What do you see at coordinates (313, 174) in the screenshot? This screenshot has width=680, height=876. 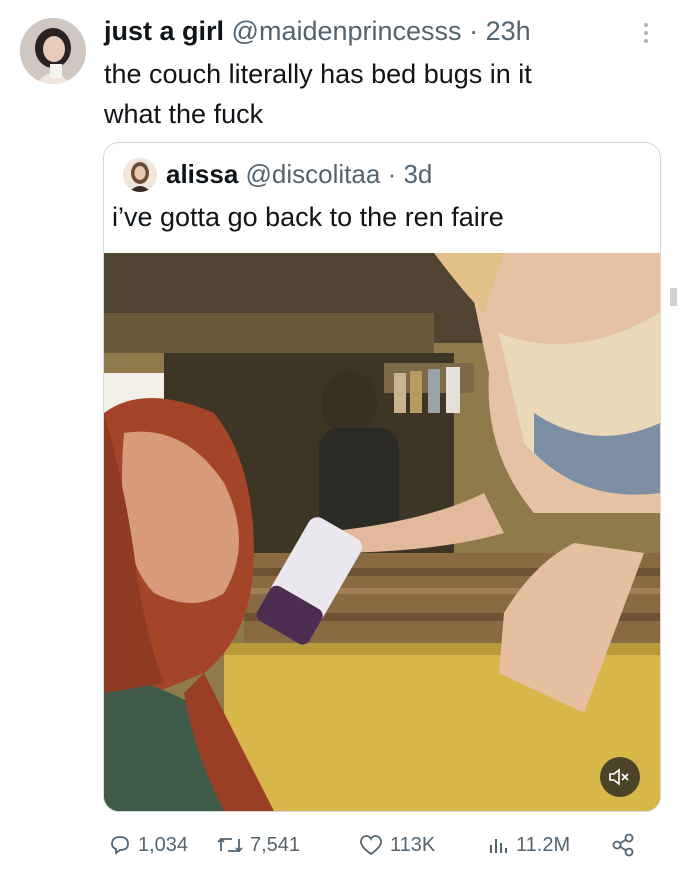 I see `quoted-author-handle: @discolitaa` at bounding box center [313, 174].